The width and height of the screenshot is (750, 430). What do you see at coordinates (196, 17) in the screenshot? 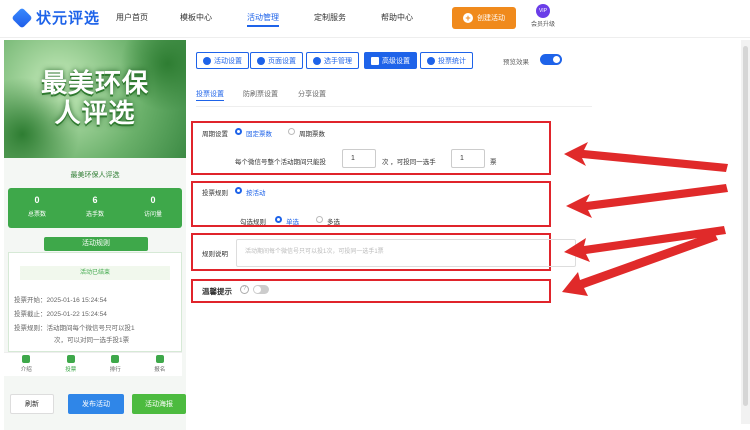
I see `nav-template-center: 模板中心` at bounding box center [196, 17].